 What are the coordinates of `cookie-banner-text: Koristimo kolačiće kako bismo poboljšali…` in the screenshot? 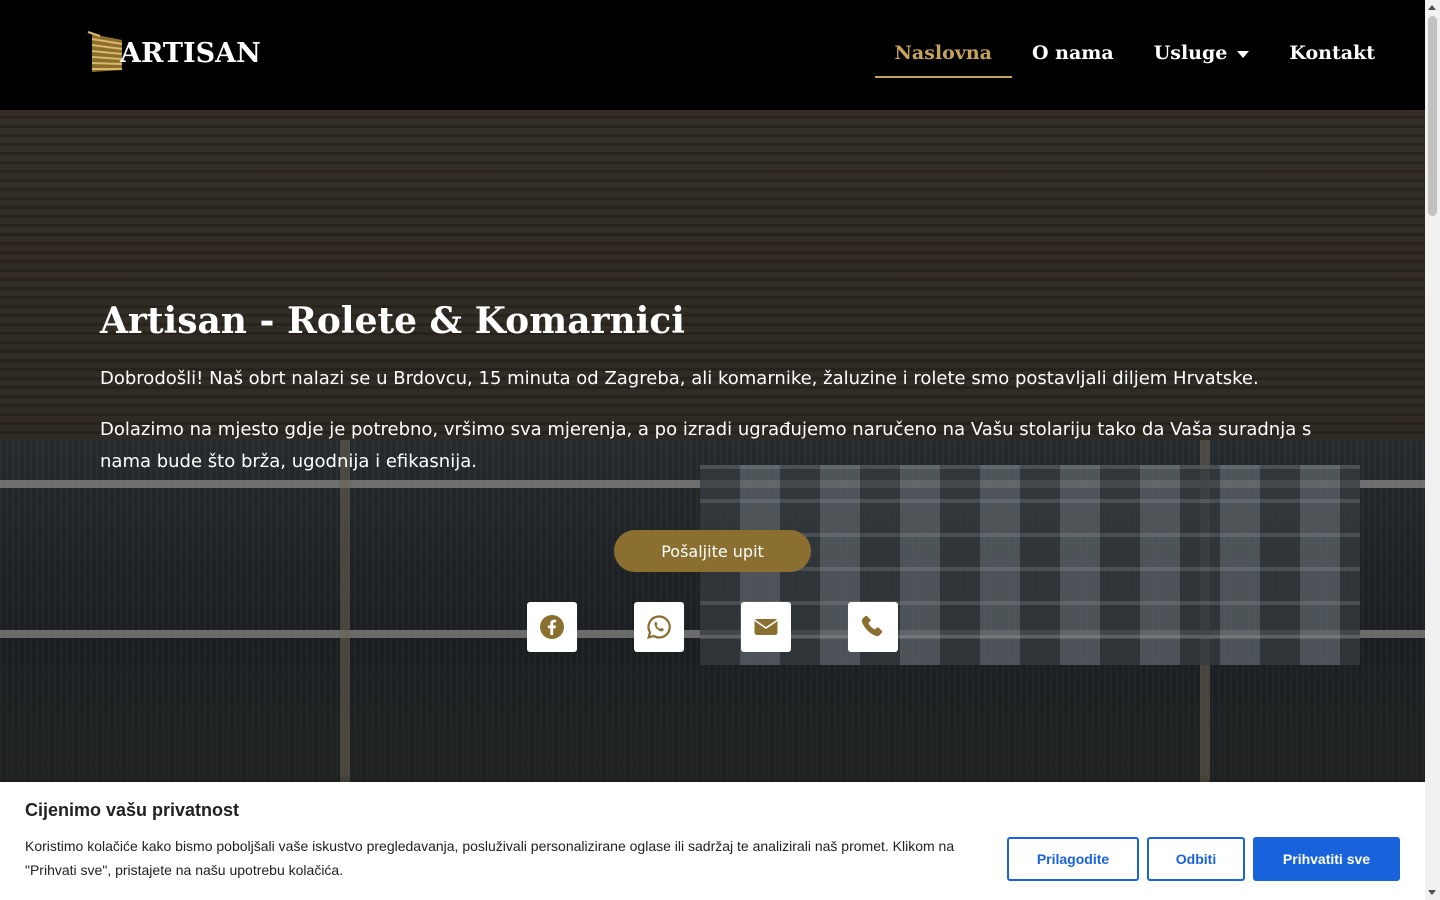 It's located at (490, 858).